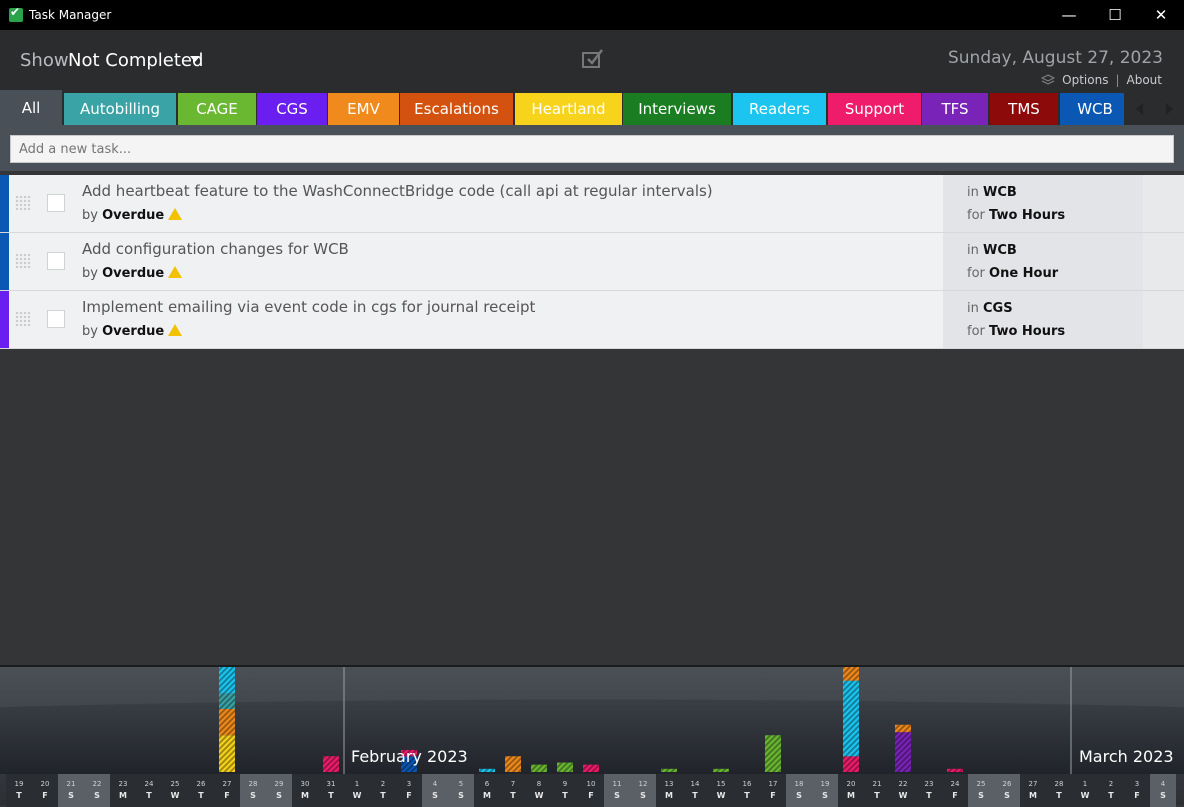  What do you see at coordinates (1085, 80) in the screenshot?
I see `options-link: Options` at bounding box center [1085, 80].